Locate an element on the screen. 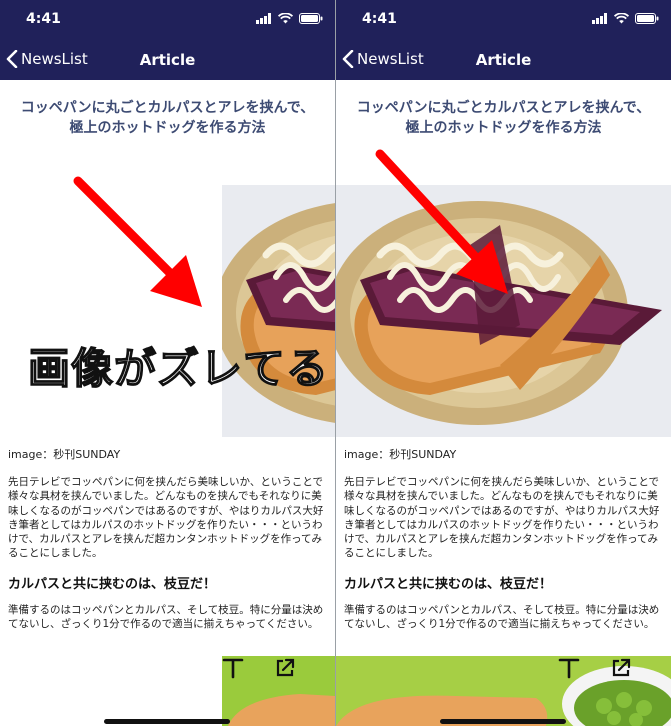  overlay-caption: 画像がズレてる is located at coordinates (178, 368).